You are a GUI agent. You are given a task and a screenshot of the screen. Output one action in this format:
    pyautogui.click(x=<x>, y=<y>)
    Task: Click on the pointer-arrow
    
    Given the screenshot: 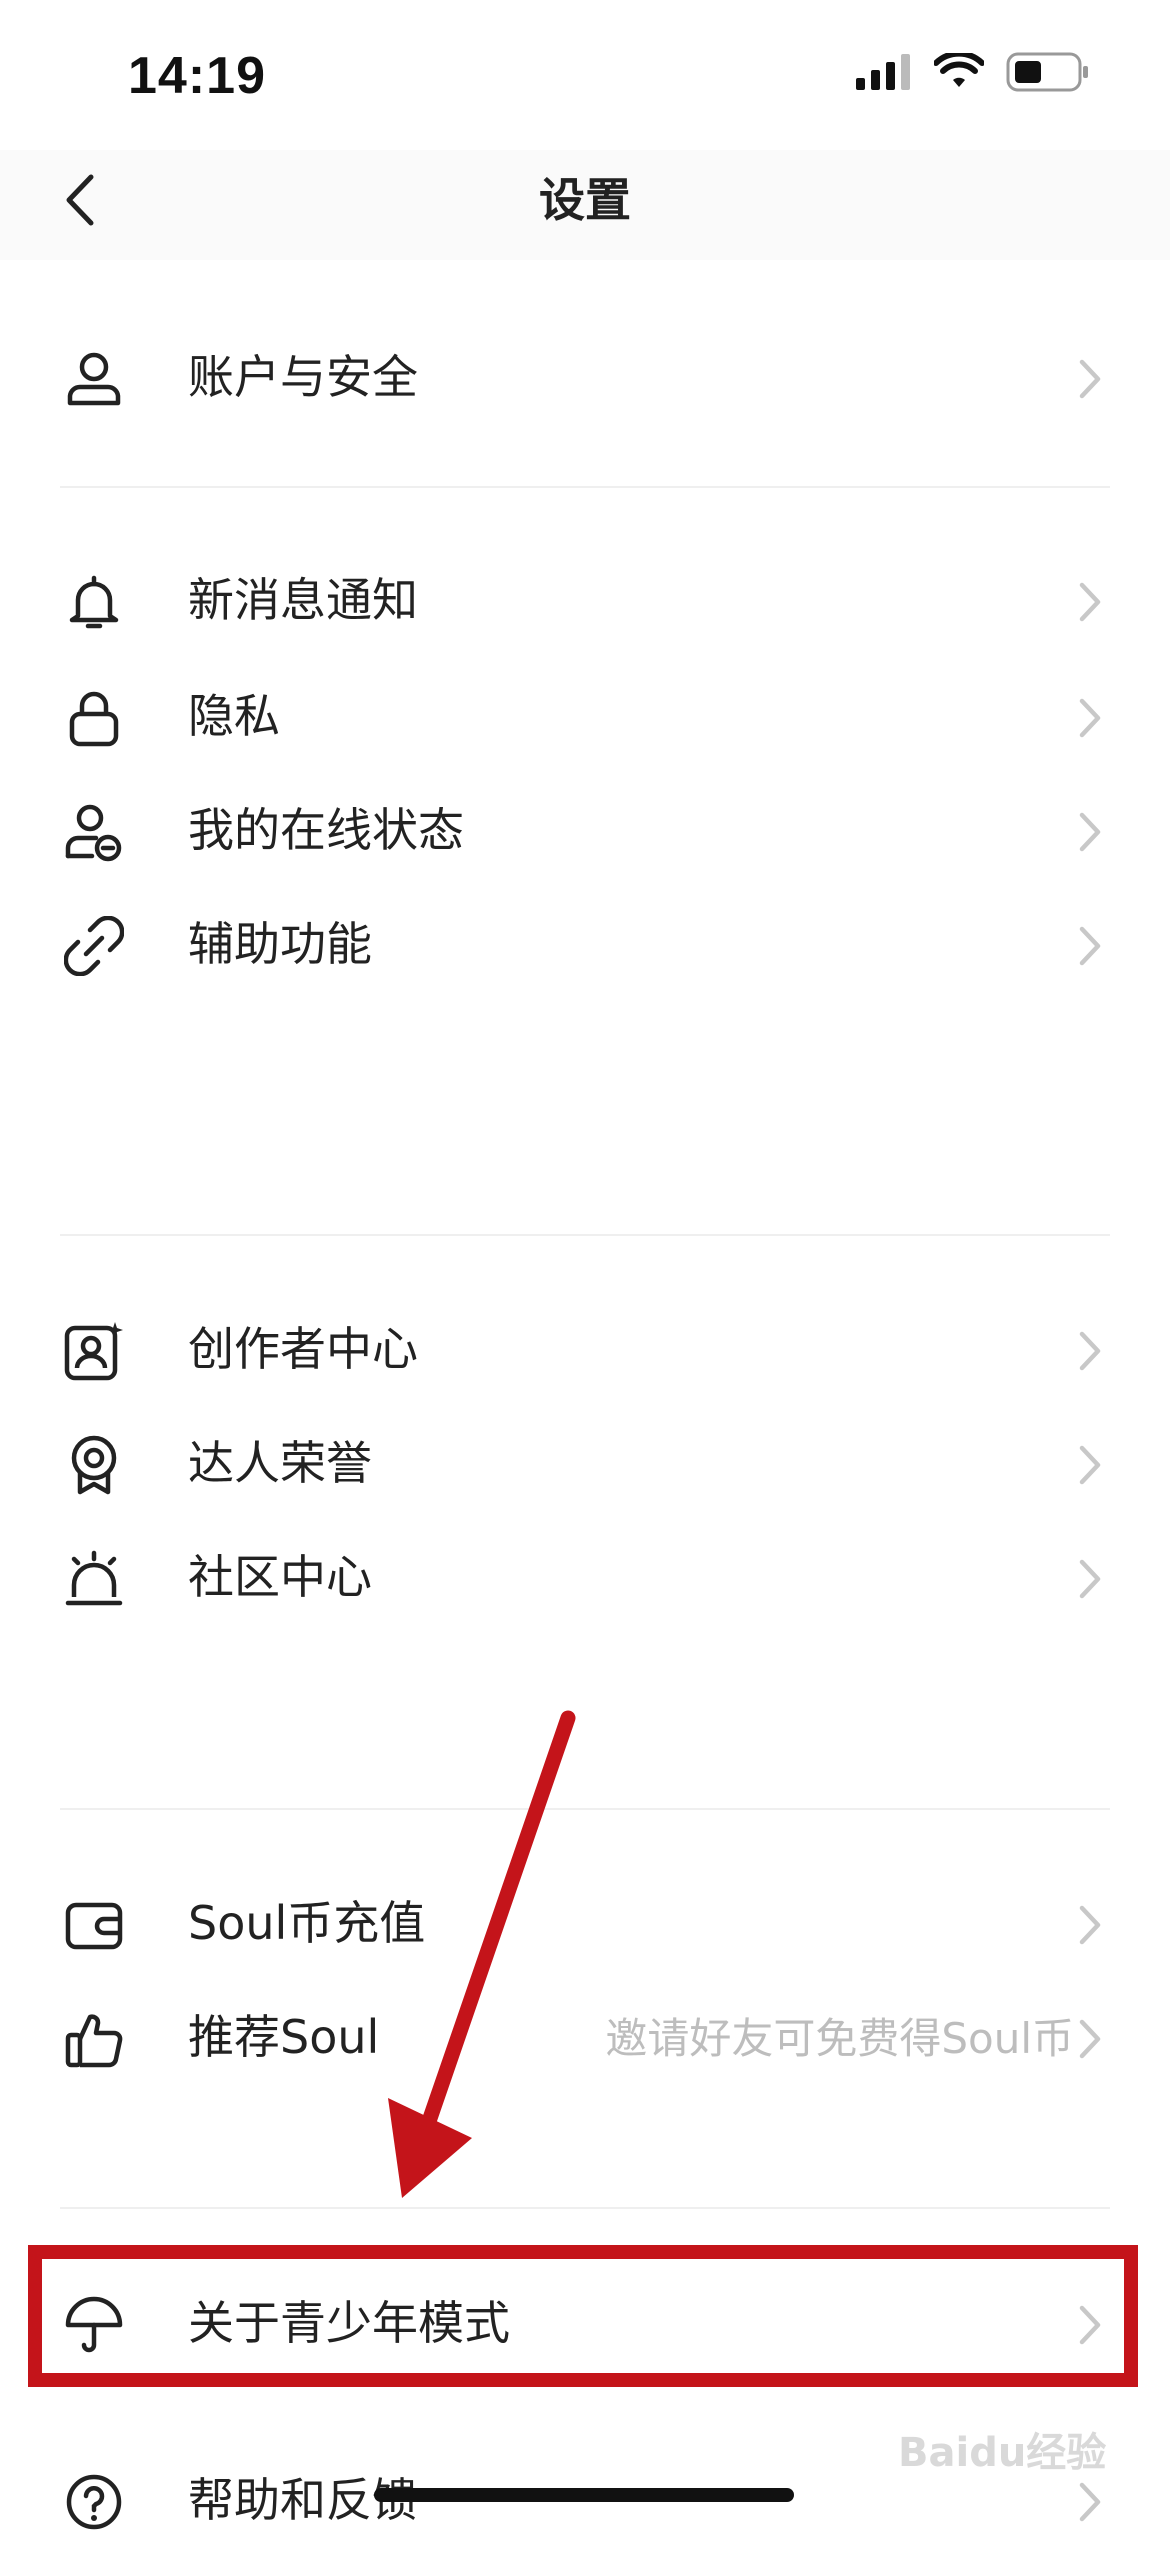 What is the action you would take?
    pyautogui.click(x=482, y=1954)
    